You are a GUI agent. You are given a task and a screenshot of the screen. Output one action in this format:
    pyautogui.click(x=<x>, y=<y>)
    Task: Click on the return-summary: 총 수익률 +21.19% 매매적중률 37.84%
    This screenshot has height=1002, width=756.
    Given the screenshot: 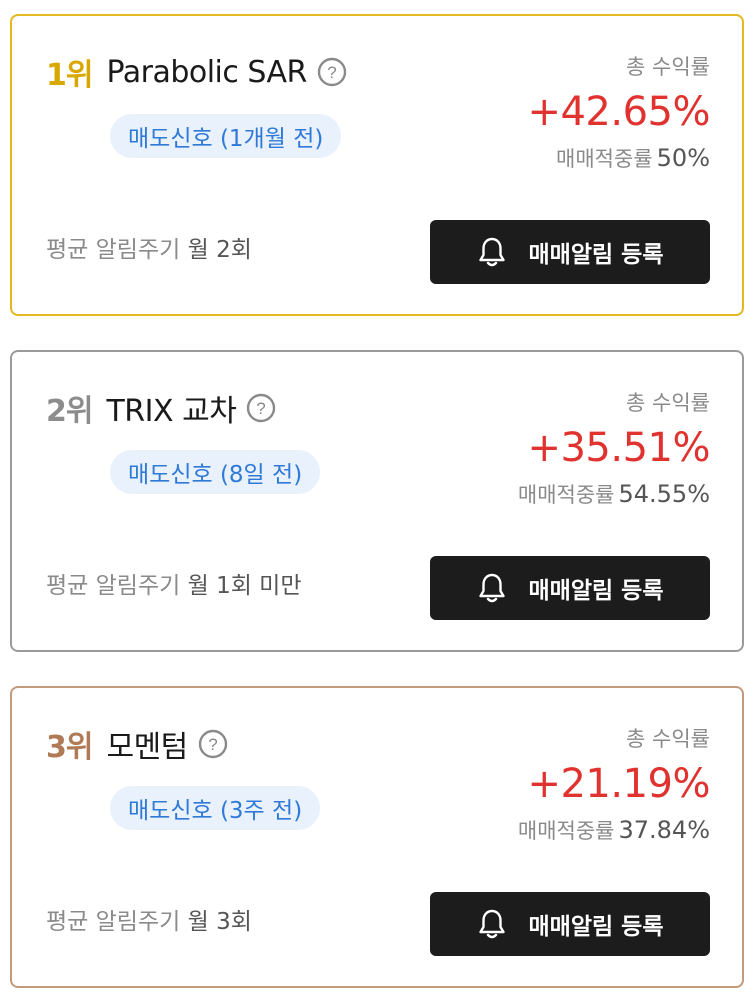 What is the action you would take?
    pyautogui.click(x=614, y=786)
    